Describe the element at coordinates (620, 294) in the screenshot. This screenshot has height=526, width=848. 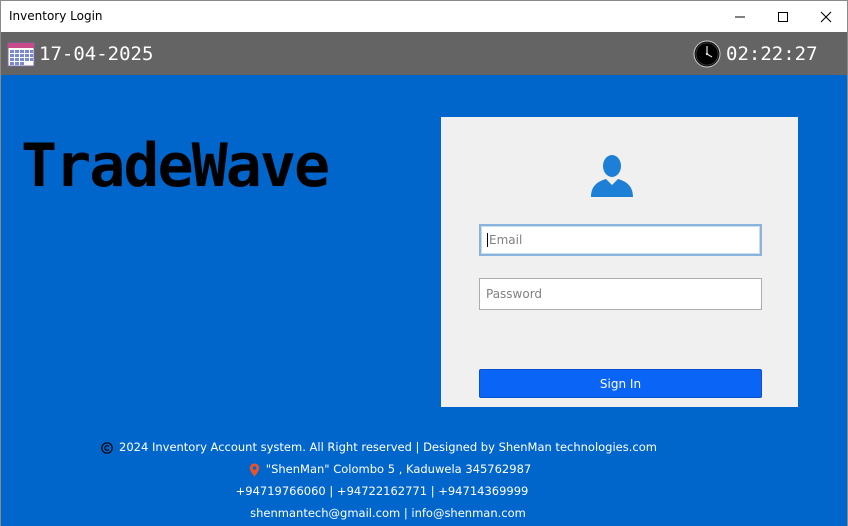
I see `password-field: Password` at that location.